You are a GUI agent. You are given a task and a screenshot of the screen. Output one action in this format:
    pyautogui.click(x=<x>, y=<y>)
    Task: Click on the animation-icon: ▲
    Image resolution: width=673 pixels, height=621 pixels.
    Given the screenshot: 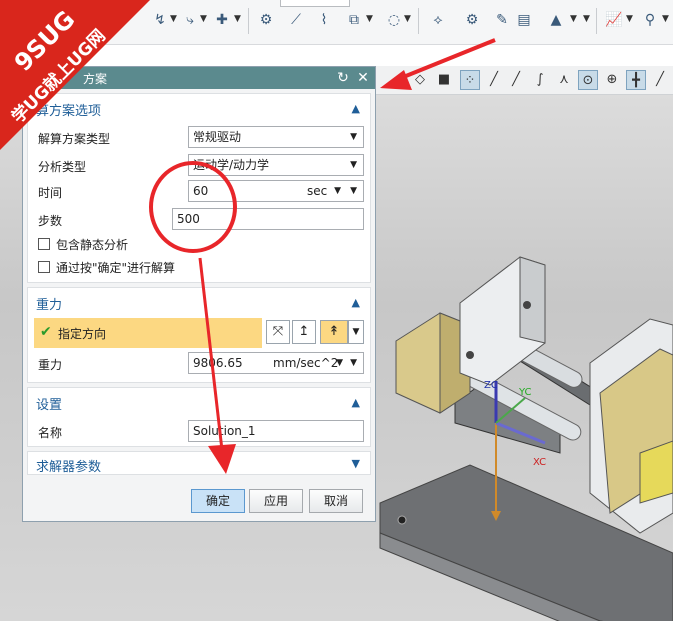 What is the action you would take?
    pyautogui.click(x=556, y=20)
    